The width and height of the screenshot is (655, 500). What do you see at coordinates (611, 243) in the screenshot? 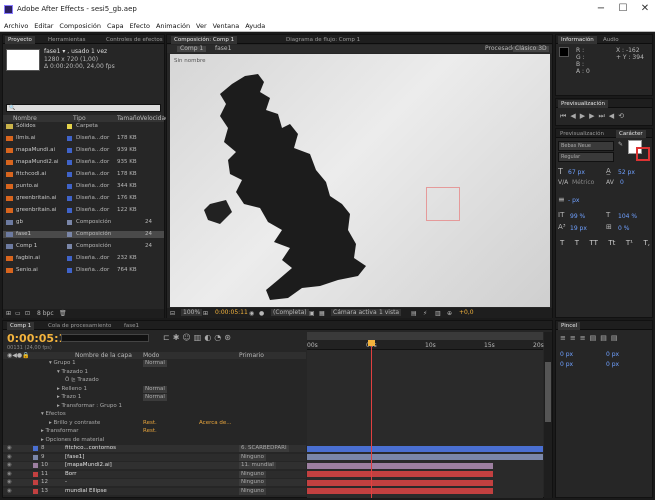
I see `small-caps-button: Tt` at bounding box center [611, 243].